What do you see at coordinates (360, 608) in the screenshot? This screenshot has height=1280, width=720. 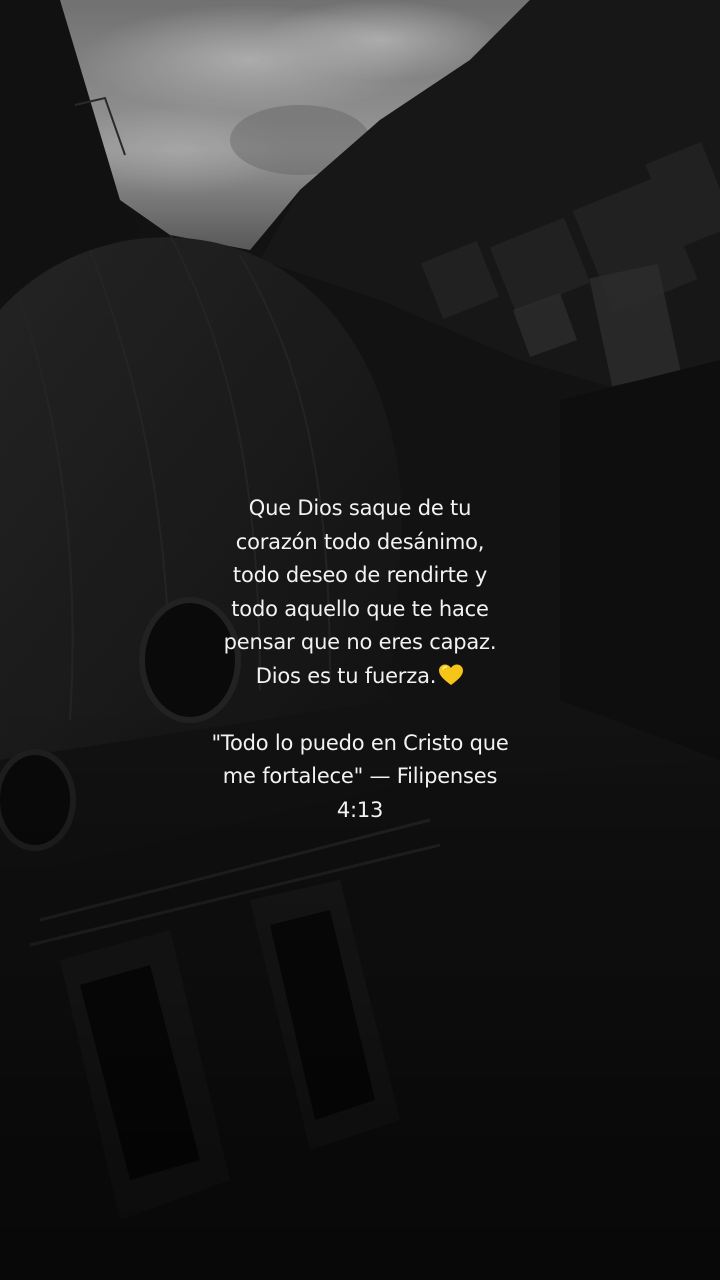 I see `quote-line: todo aquello que te hace` at bounding box center [360, 608].